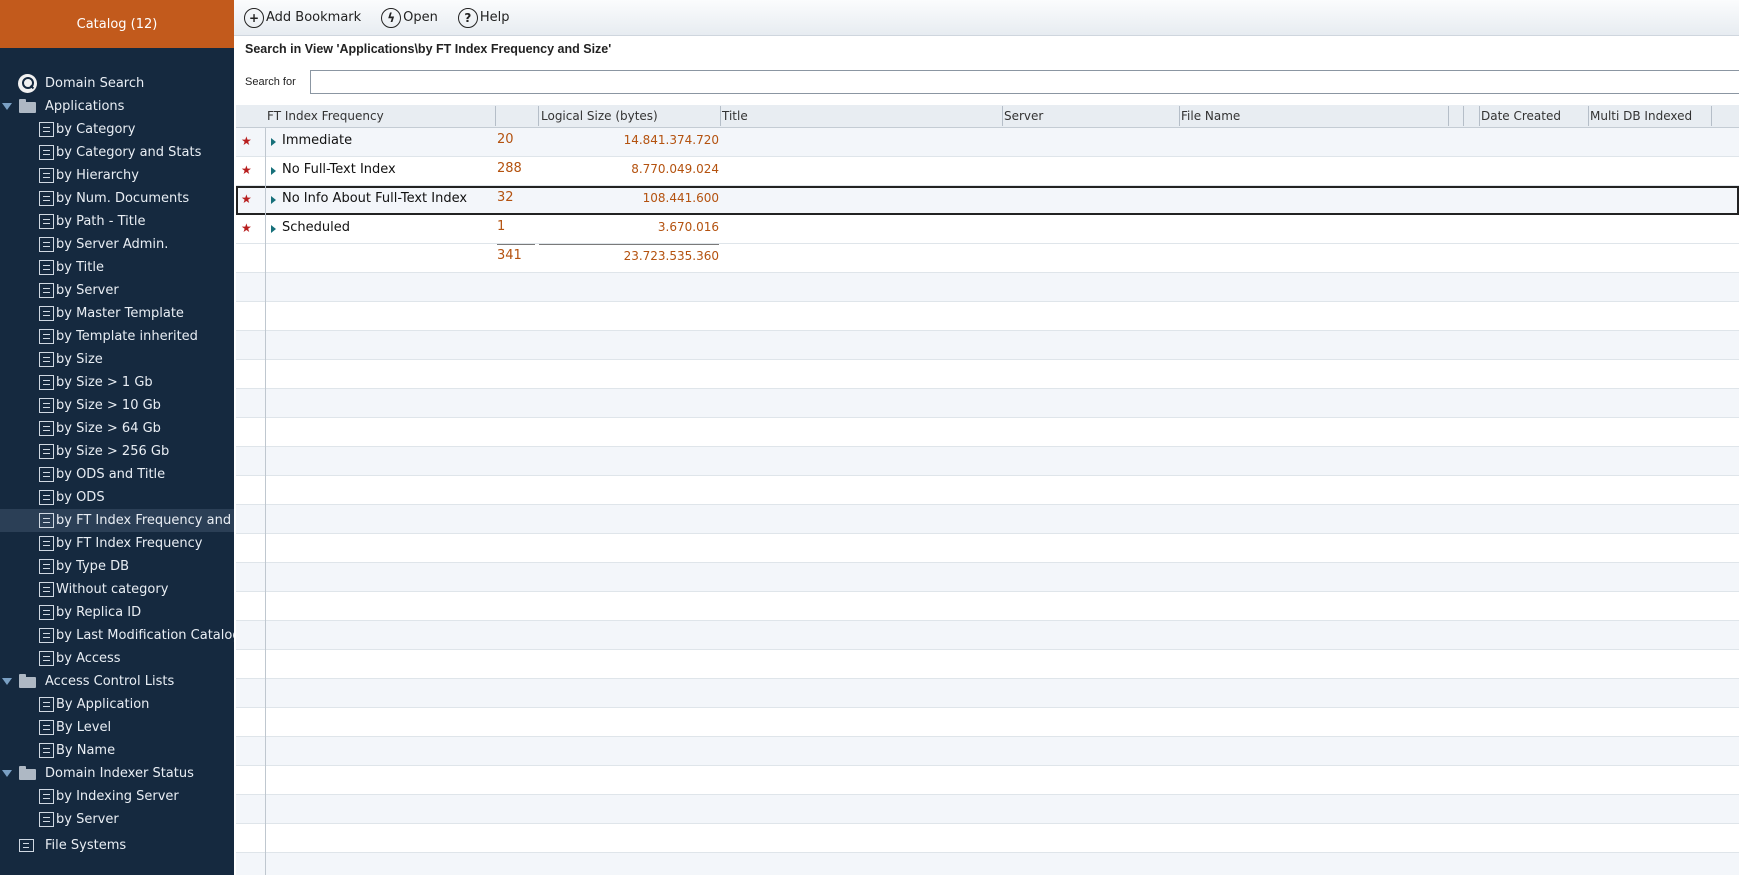 Image resolution: width=1739 pixels, height=875 pixels. Describe the element at coordinates (987, 258) in the screenshot. I see `total-row: 341 23.723.535.360` at that location.